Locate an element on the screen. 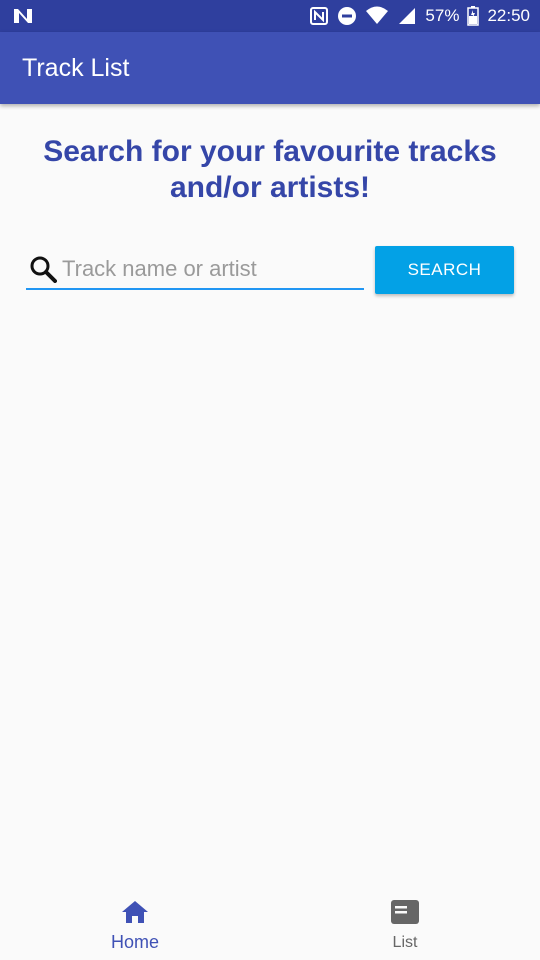 This screenshot has height=960, width=540. search-icon is located at coordinates (43, 269).